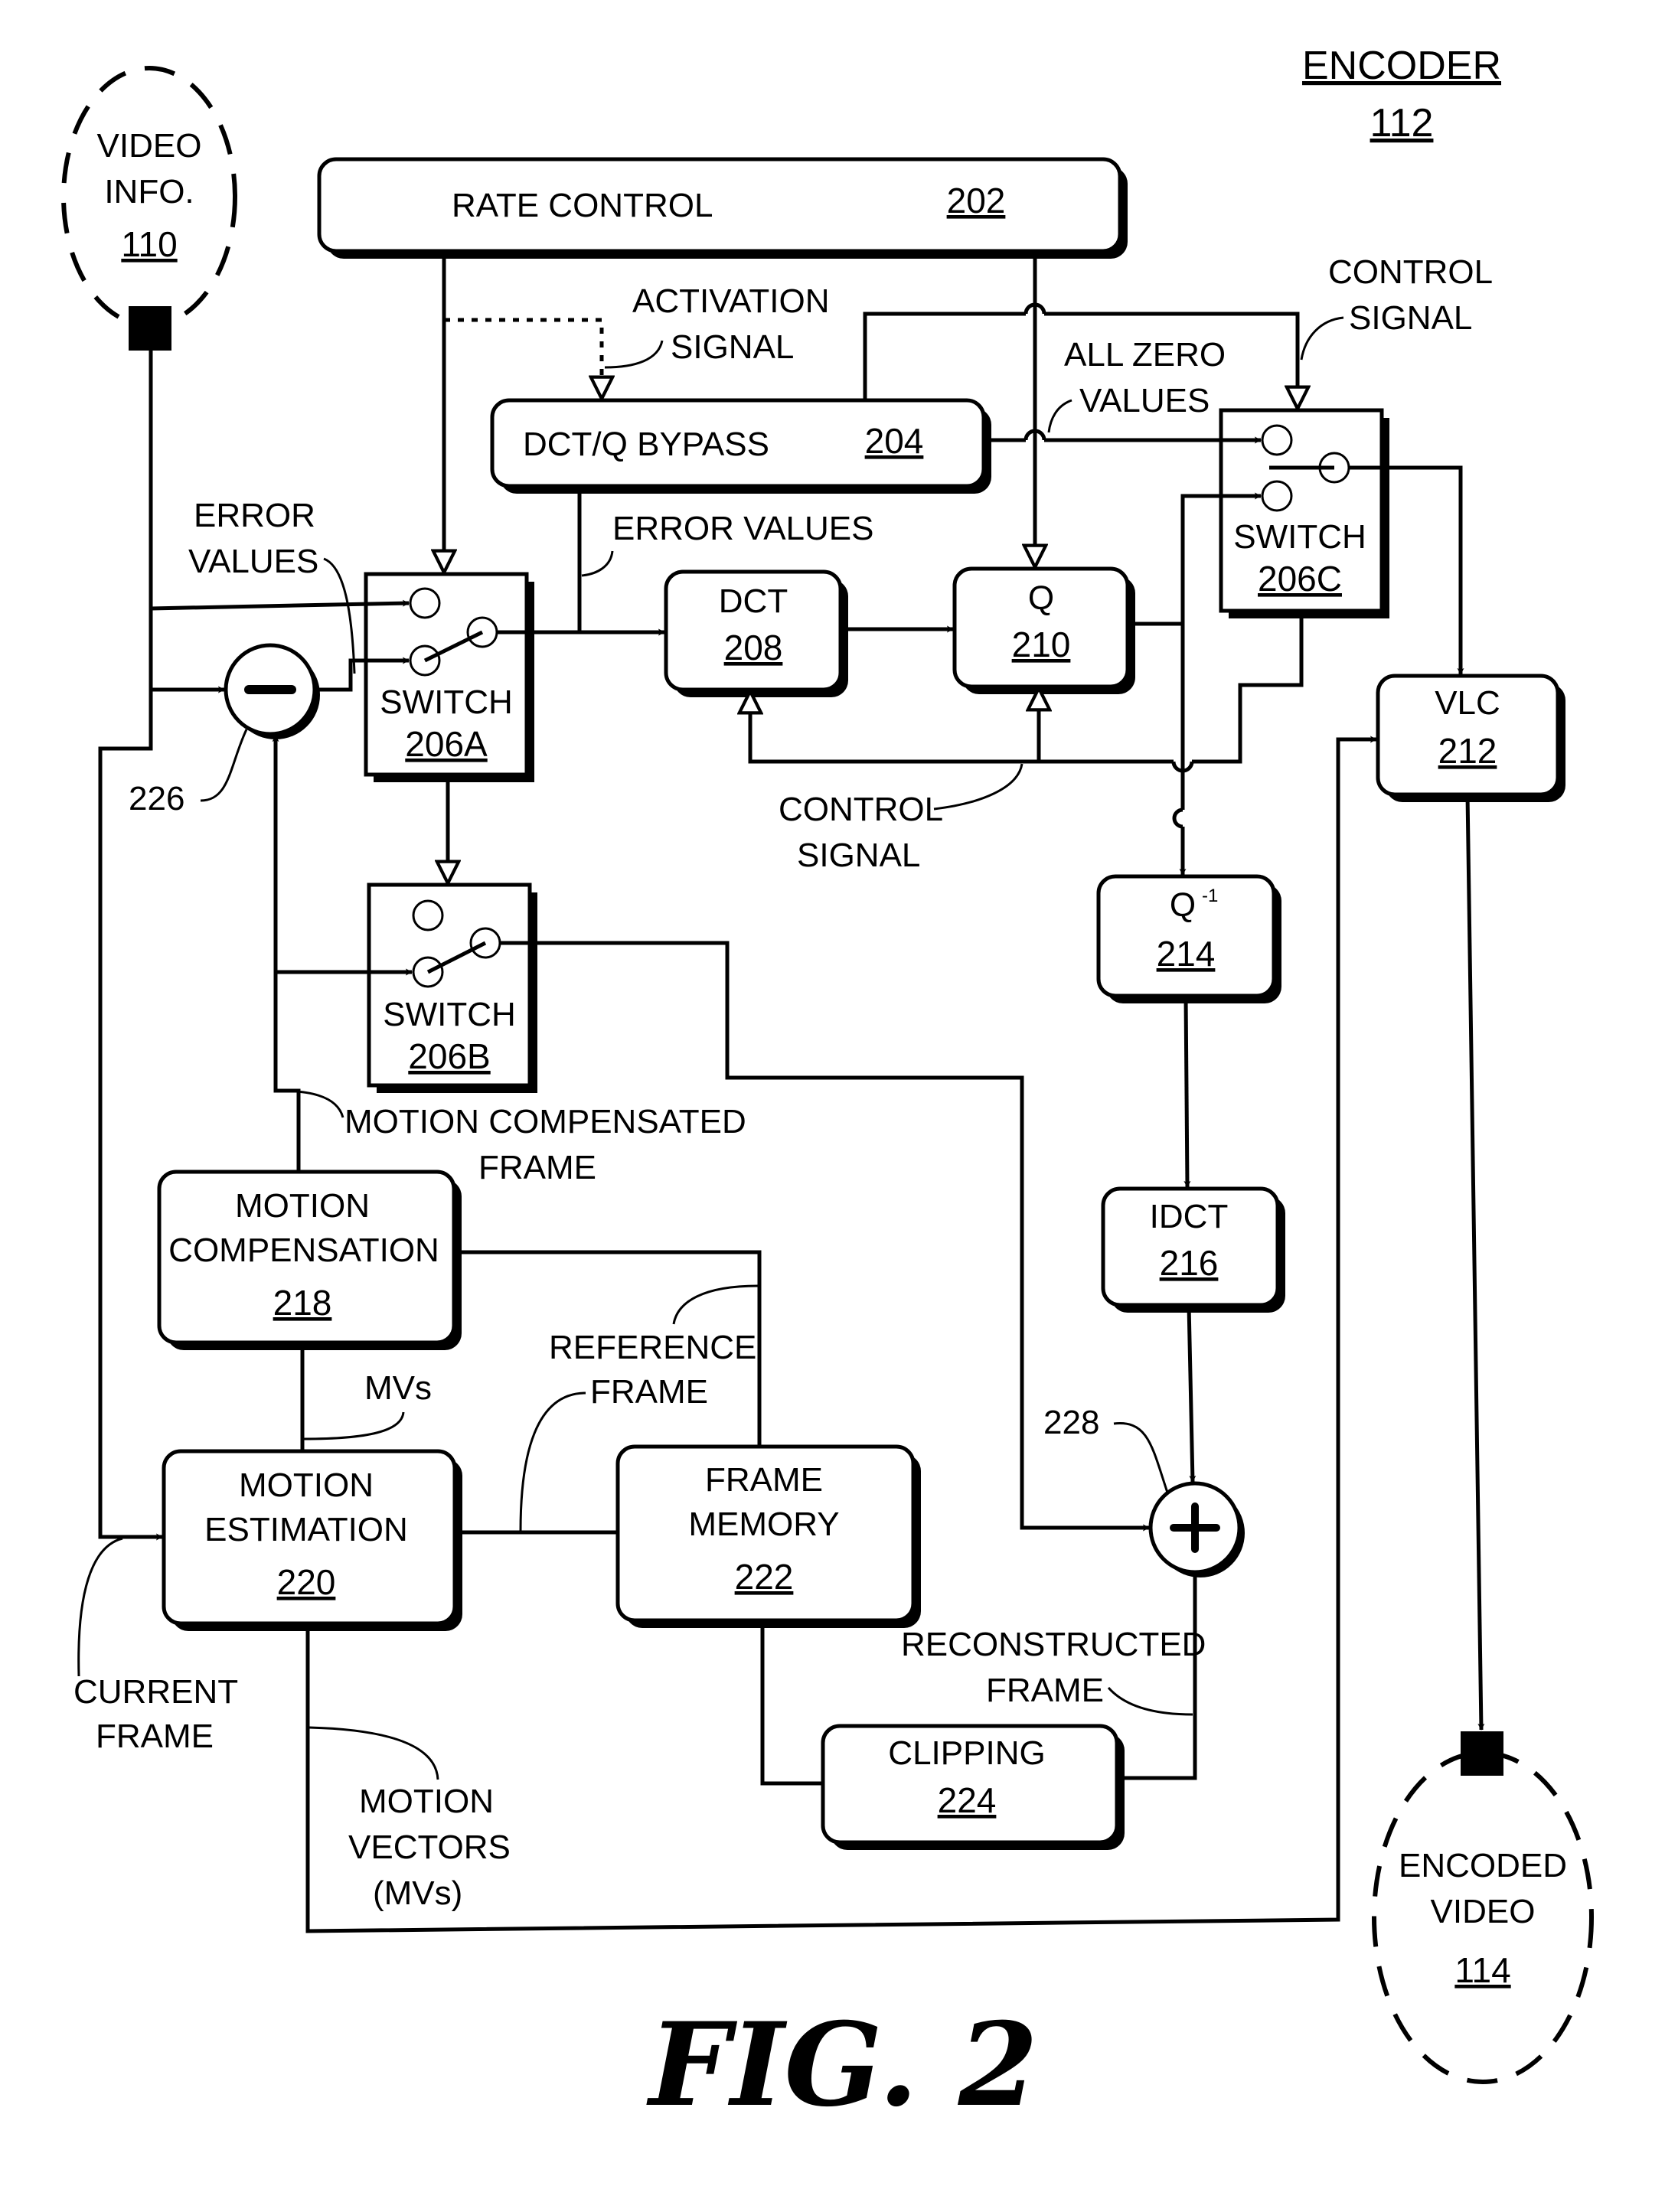 Image resolution: width=1665 pixels, height=2212 pixels. I want to click on motion-compensated-frame-line1: MOTION COMPENSATED, so click(545, 1121).